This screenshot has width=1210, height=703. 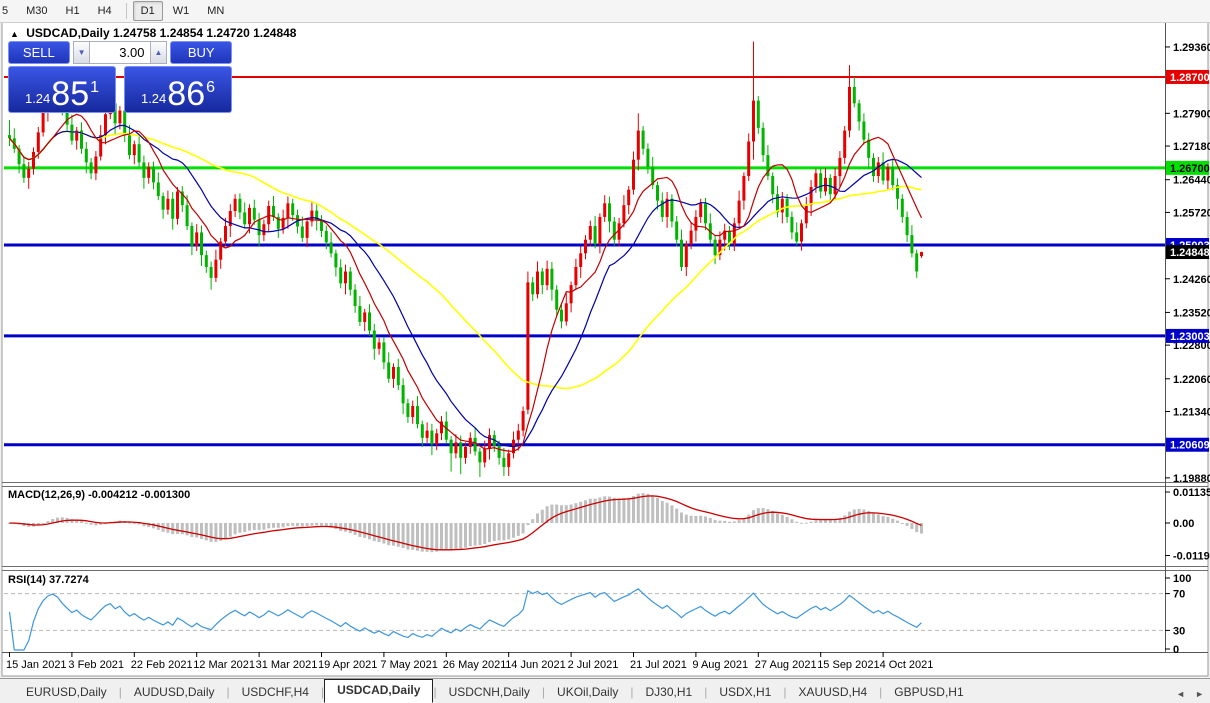 I want to click on timeframe-button-5: 5, so click(x=8, y=11).